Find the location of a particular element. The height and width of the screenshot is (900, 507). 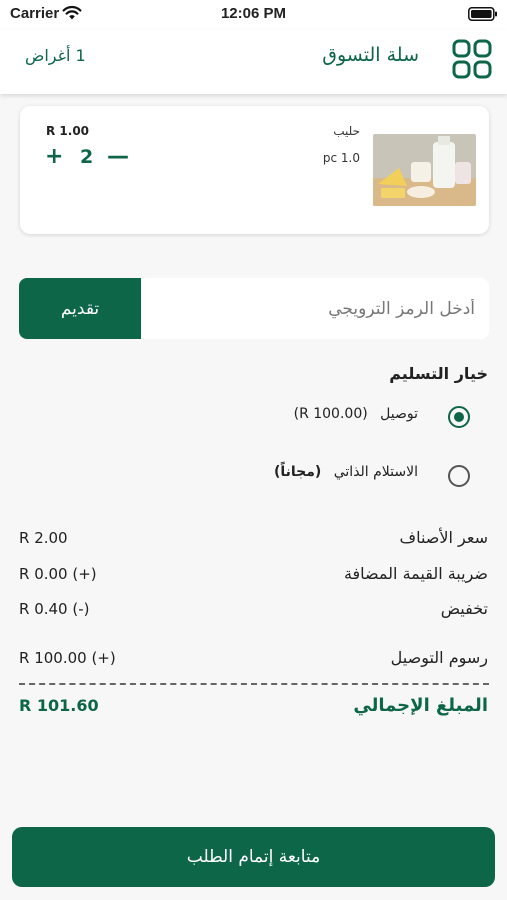

page-title: سلة التسوق is located at coordinates (370, 55).